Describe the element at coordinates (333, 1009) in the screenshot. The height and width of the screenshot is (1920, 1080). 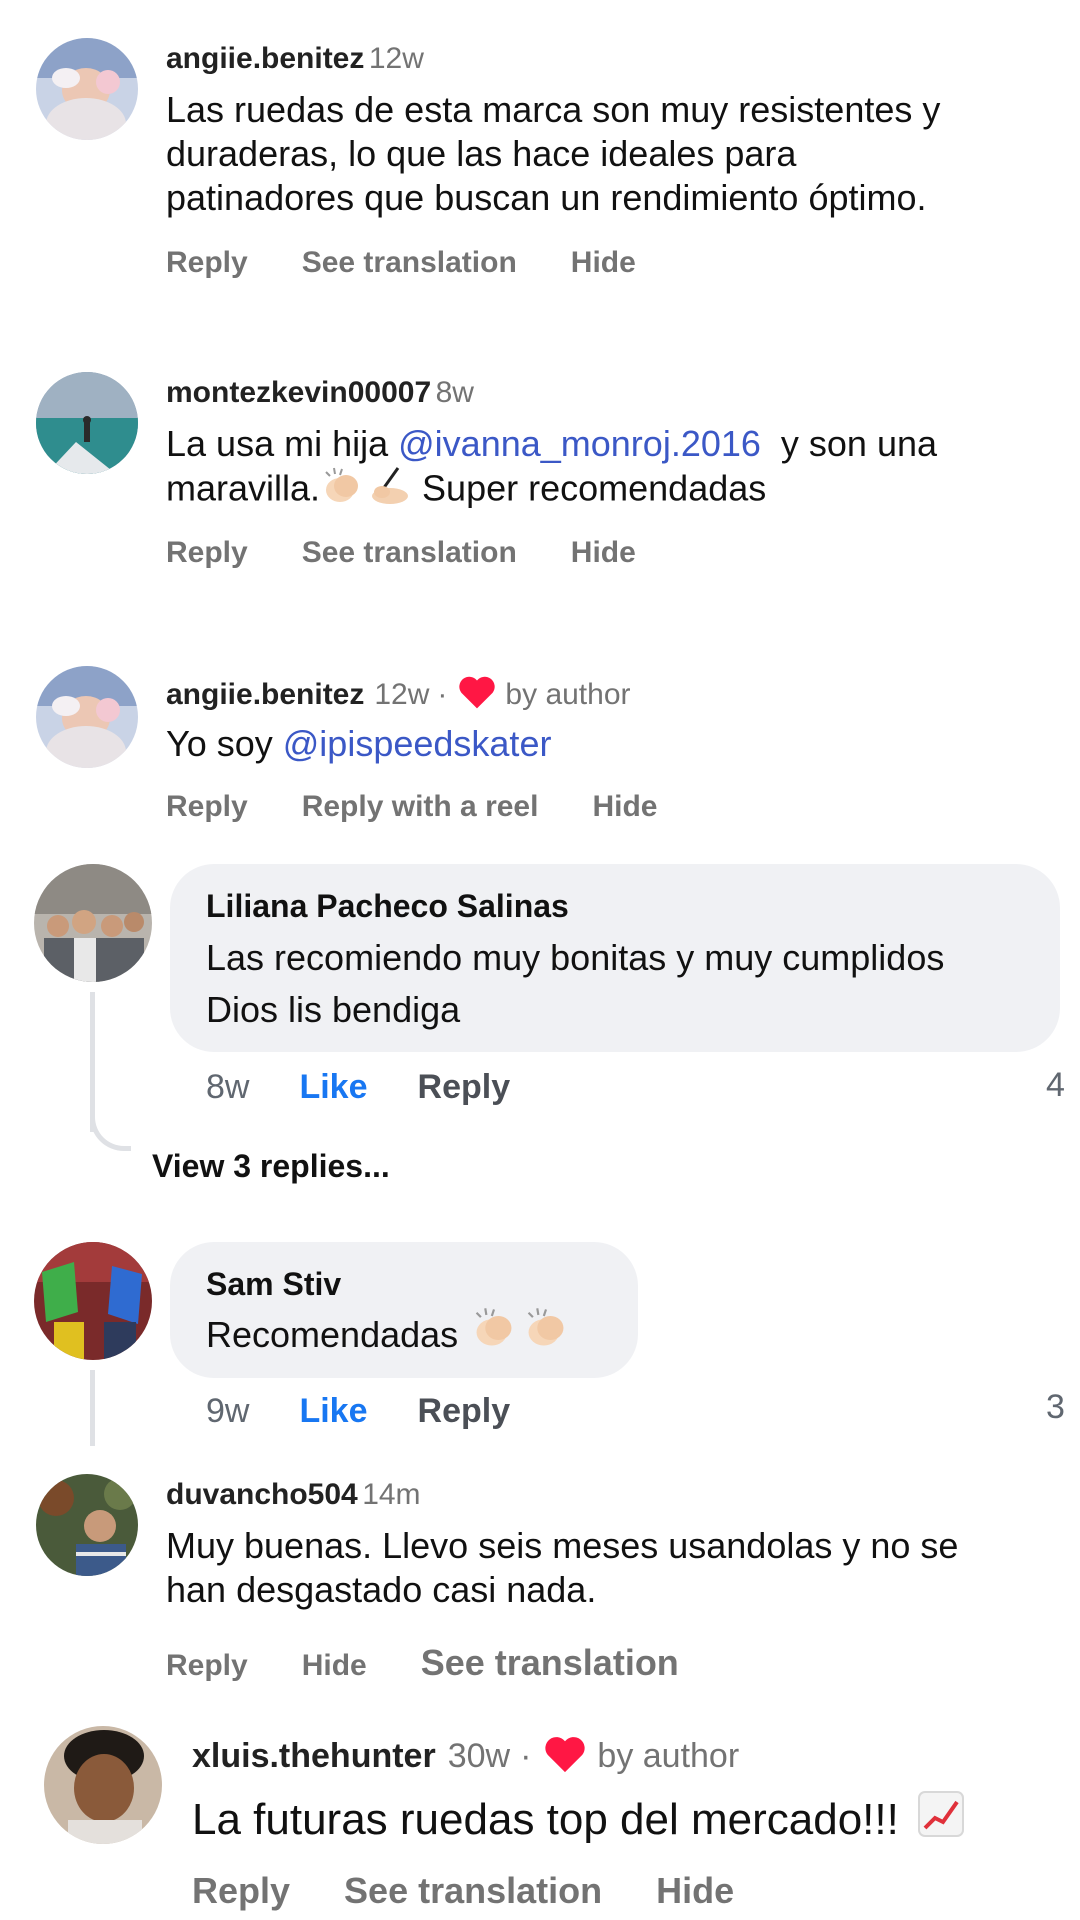
I see `comment-text-line: Dios lis bendiga` at that location.